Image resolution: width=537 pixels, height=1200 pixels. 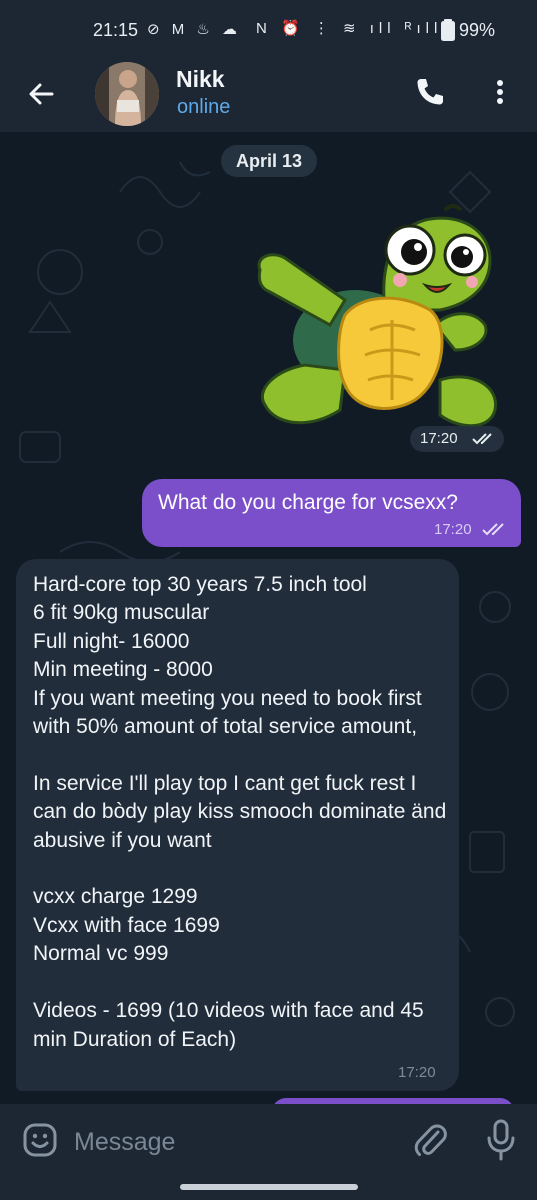 What do you see at coordinates (204, 107) in the screenshot?
I see `contact-status: online` at bounding box center [204, 107].